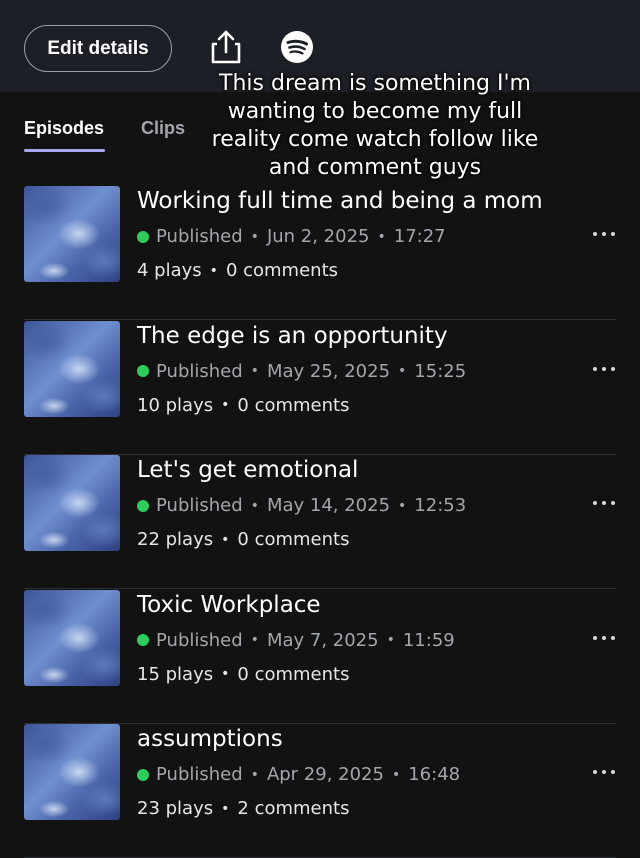  I want to click on episode-stats: 23 plays • 2 comments, so click(243, 808).